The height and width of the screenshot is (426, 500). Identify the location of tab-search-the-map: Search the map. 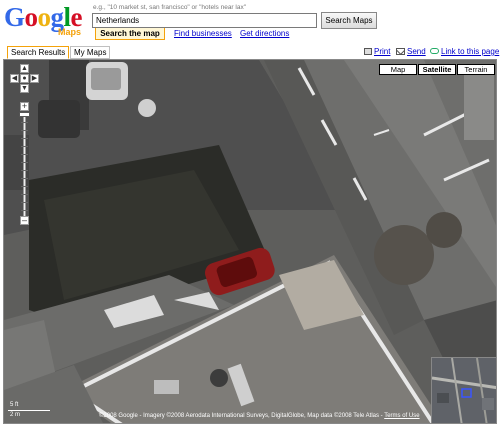
(130, 34).